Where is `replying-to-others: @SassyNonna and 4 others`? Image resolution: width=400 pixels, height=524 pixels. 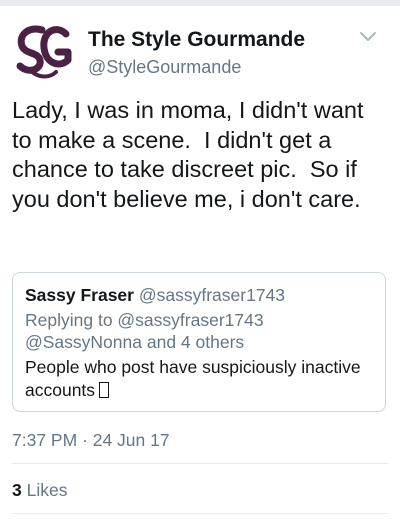
replying-to-others: @SassyNonna and 4 others is located at coordinates (135, 342).